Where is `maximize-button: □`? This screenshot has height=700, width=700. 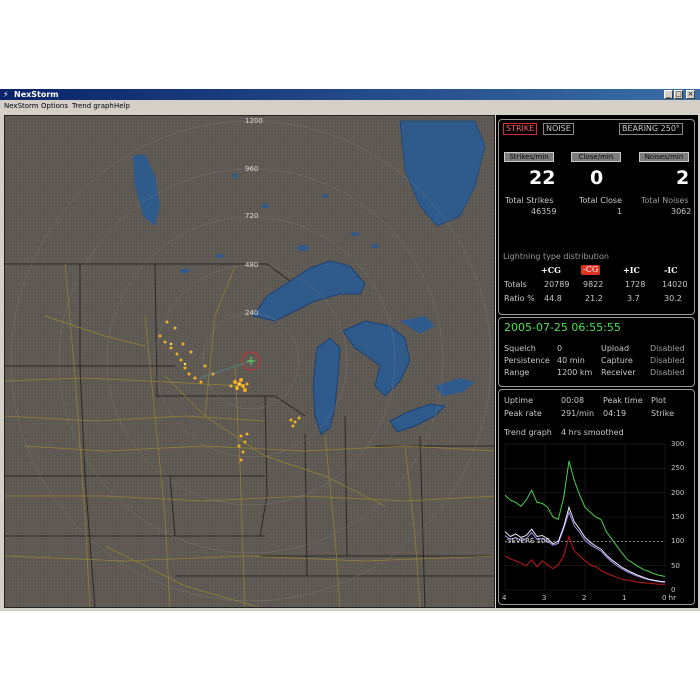 maximize-button: □ is located at coordinates (678, 94).